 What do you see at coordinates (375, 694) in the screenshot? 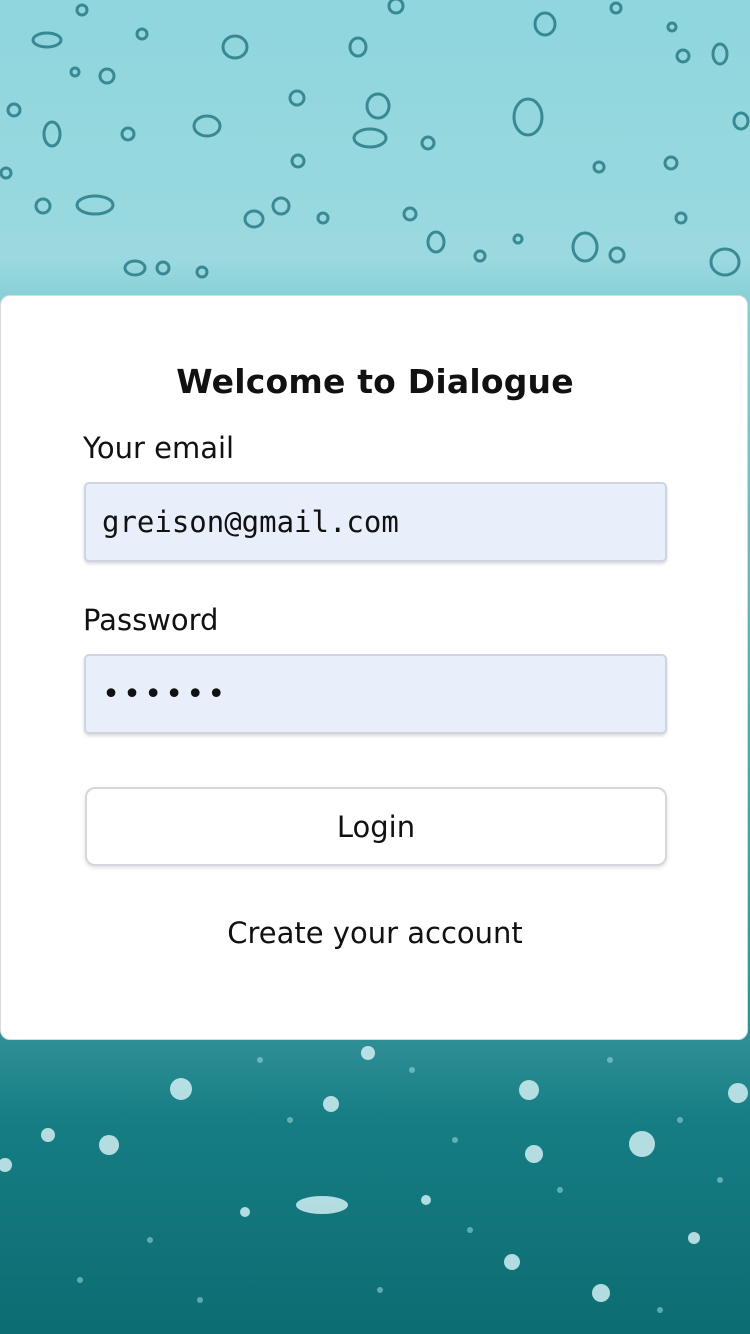
I see `password-field: ••••••` at bounding box center [375, 694].